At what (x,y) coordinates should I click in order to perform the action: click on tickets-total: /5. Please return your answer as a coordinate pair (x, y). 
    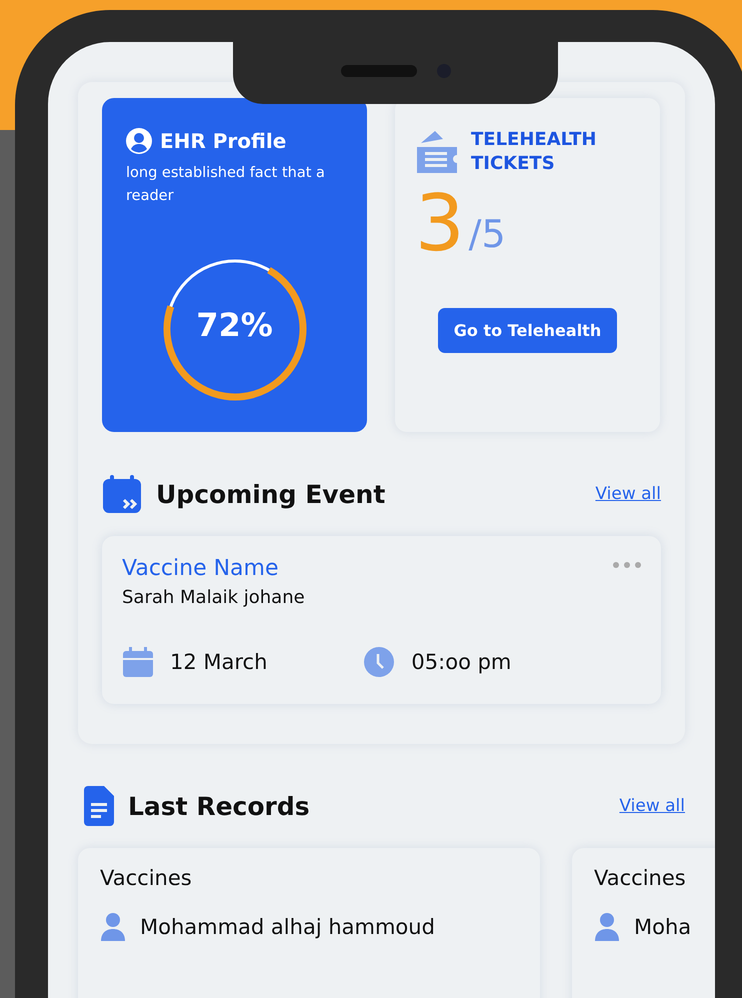
    Looking at the image, I should click on (487, 234).